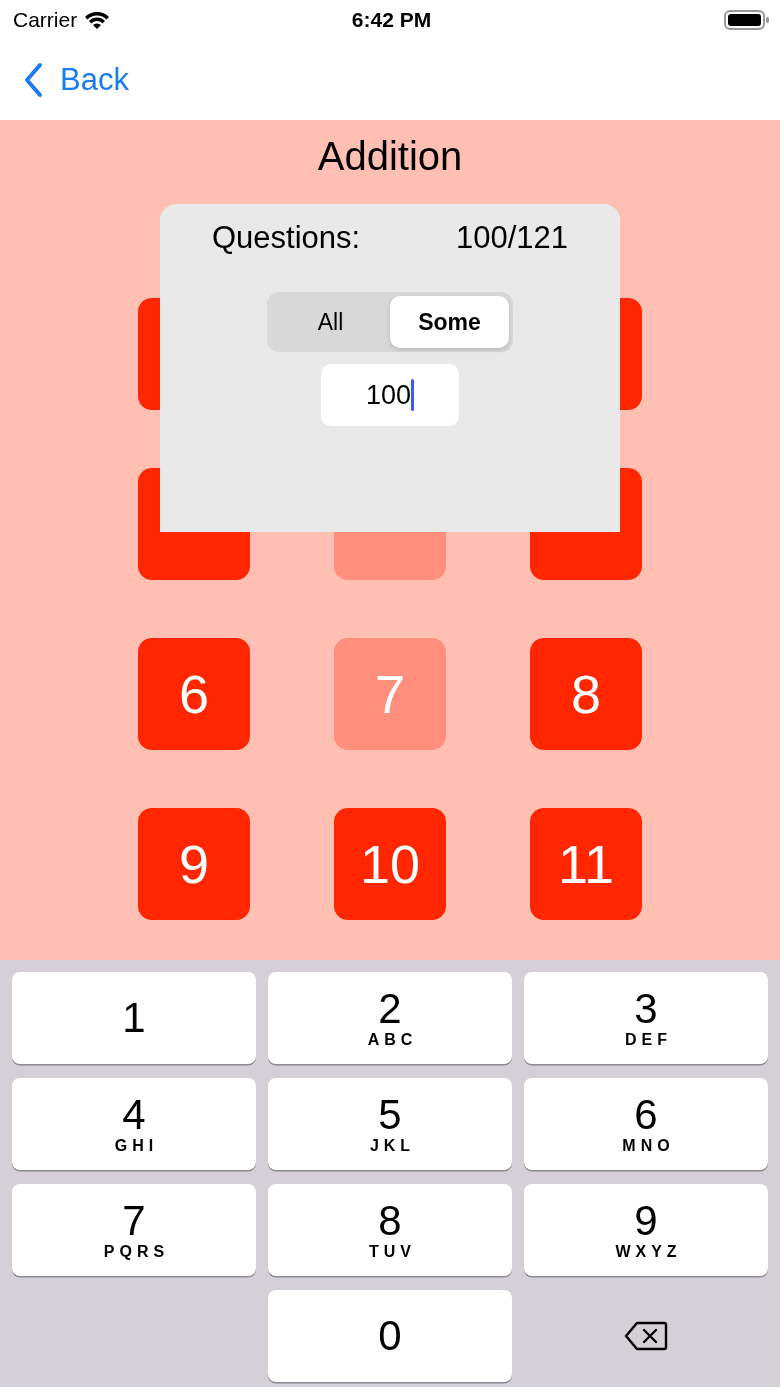 This screenshot has height=1387, width=780. I want to click on text-cursor-icon, so click(413, 395).